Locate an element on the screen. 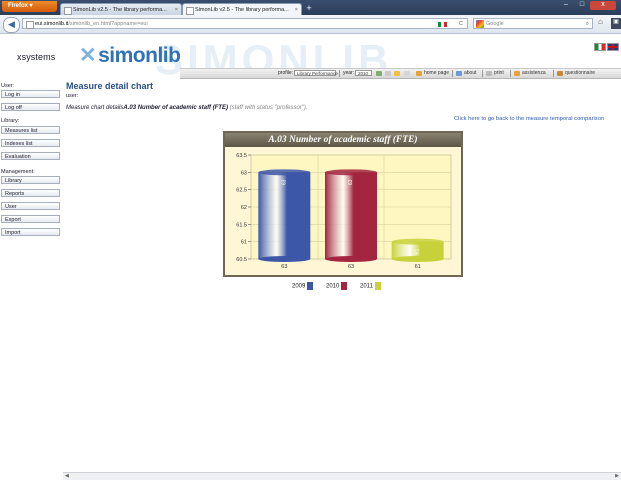 The height and width of the screenshot is (480, 621). reload-icon: C is located at coordinates (461, 24).